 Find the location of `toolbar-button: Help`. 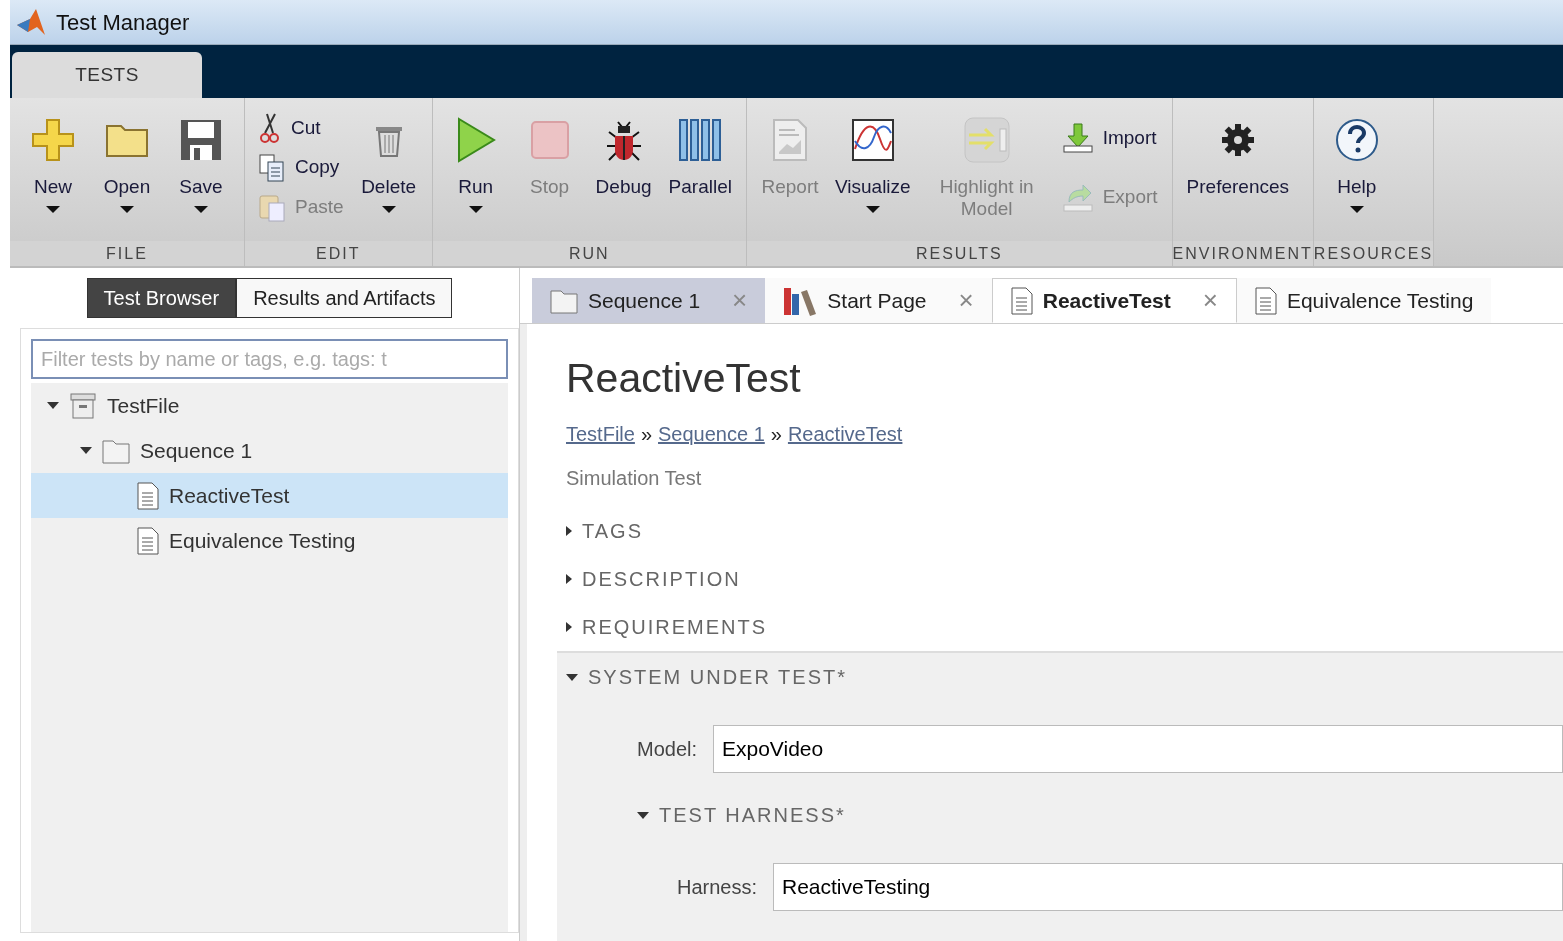

toolbar-button: Help is located at coordinates (1356, 174).